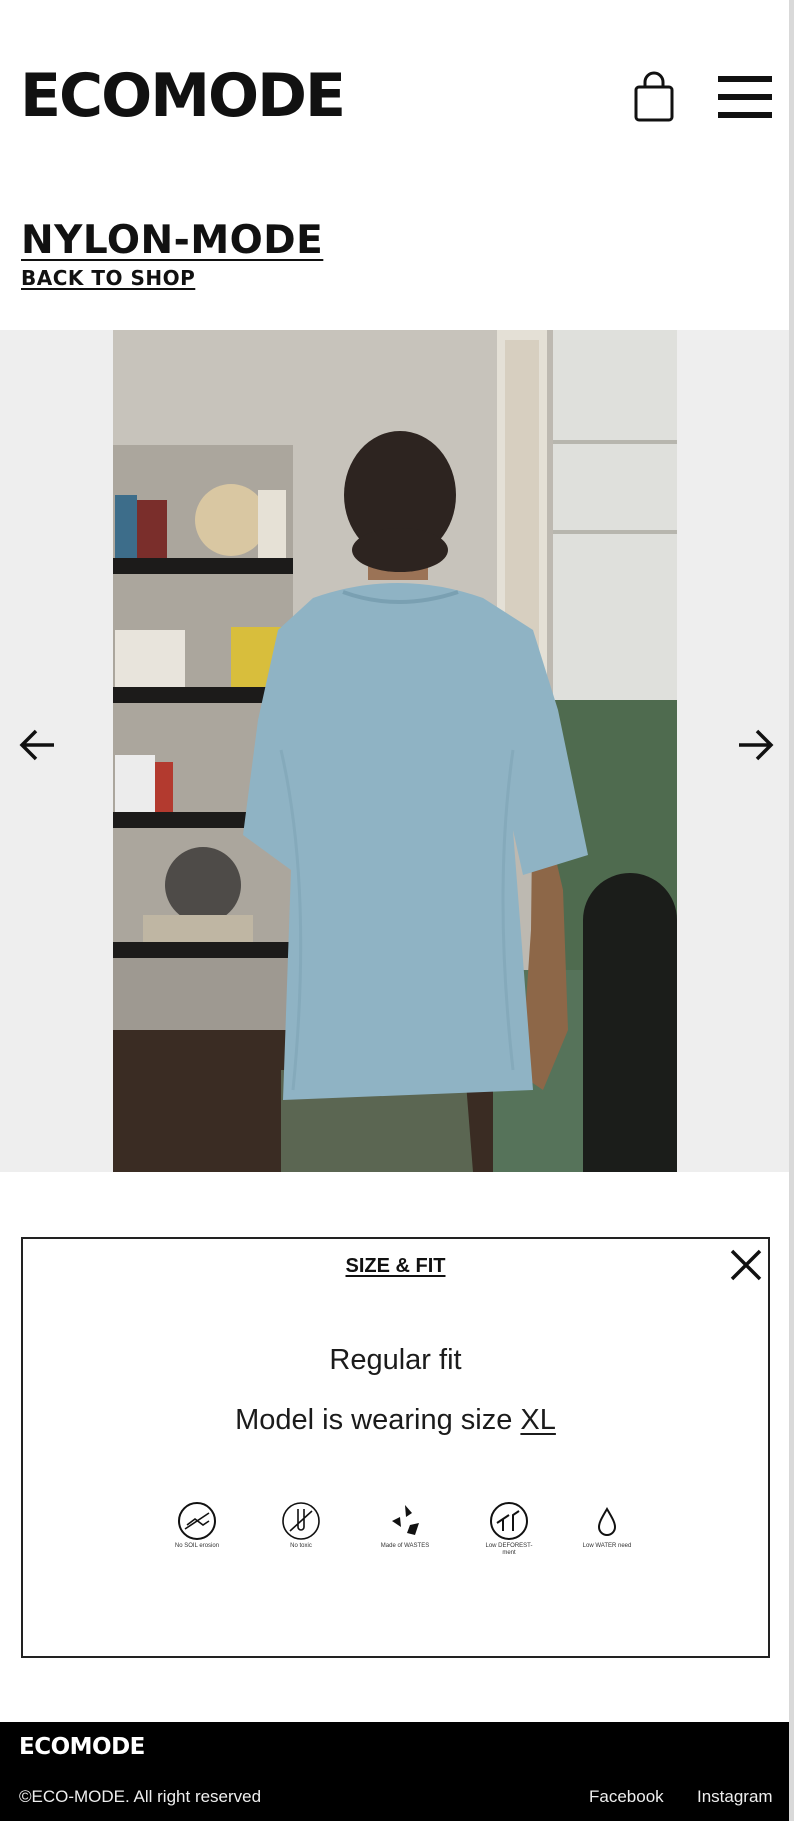  I want to click on eco-icon-caption: Made of WASTES, so click(405, 1546).